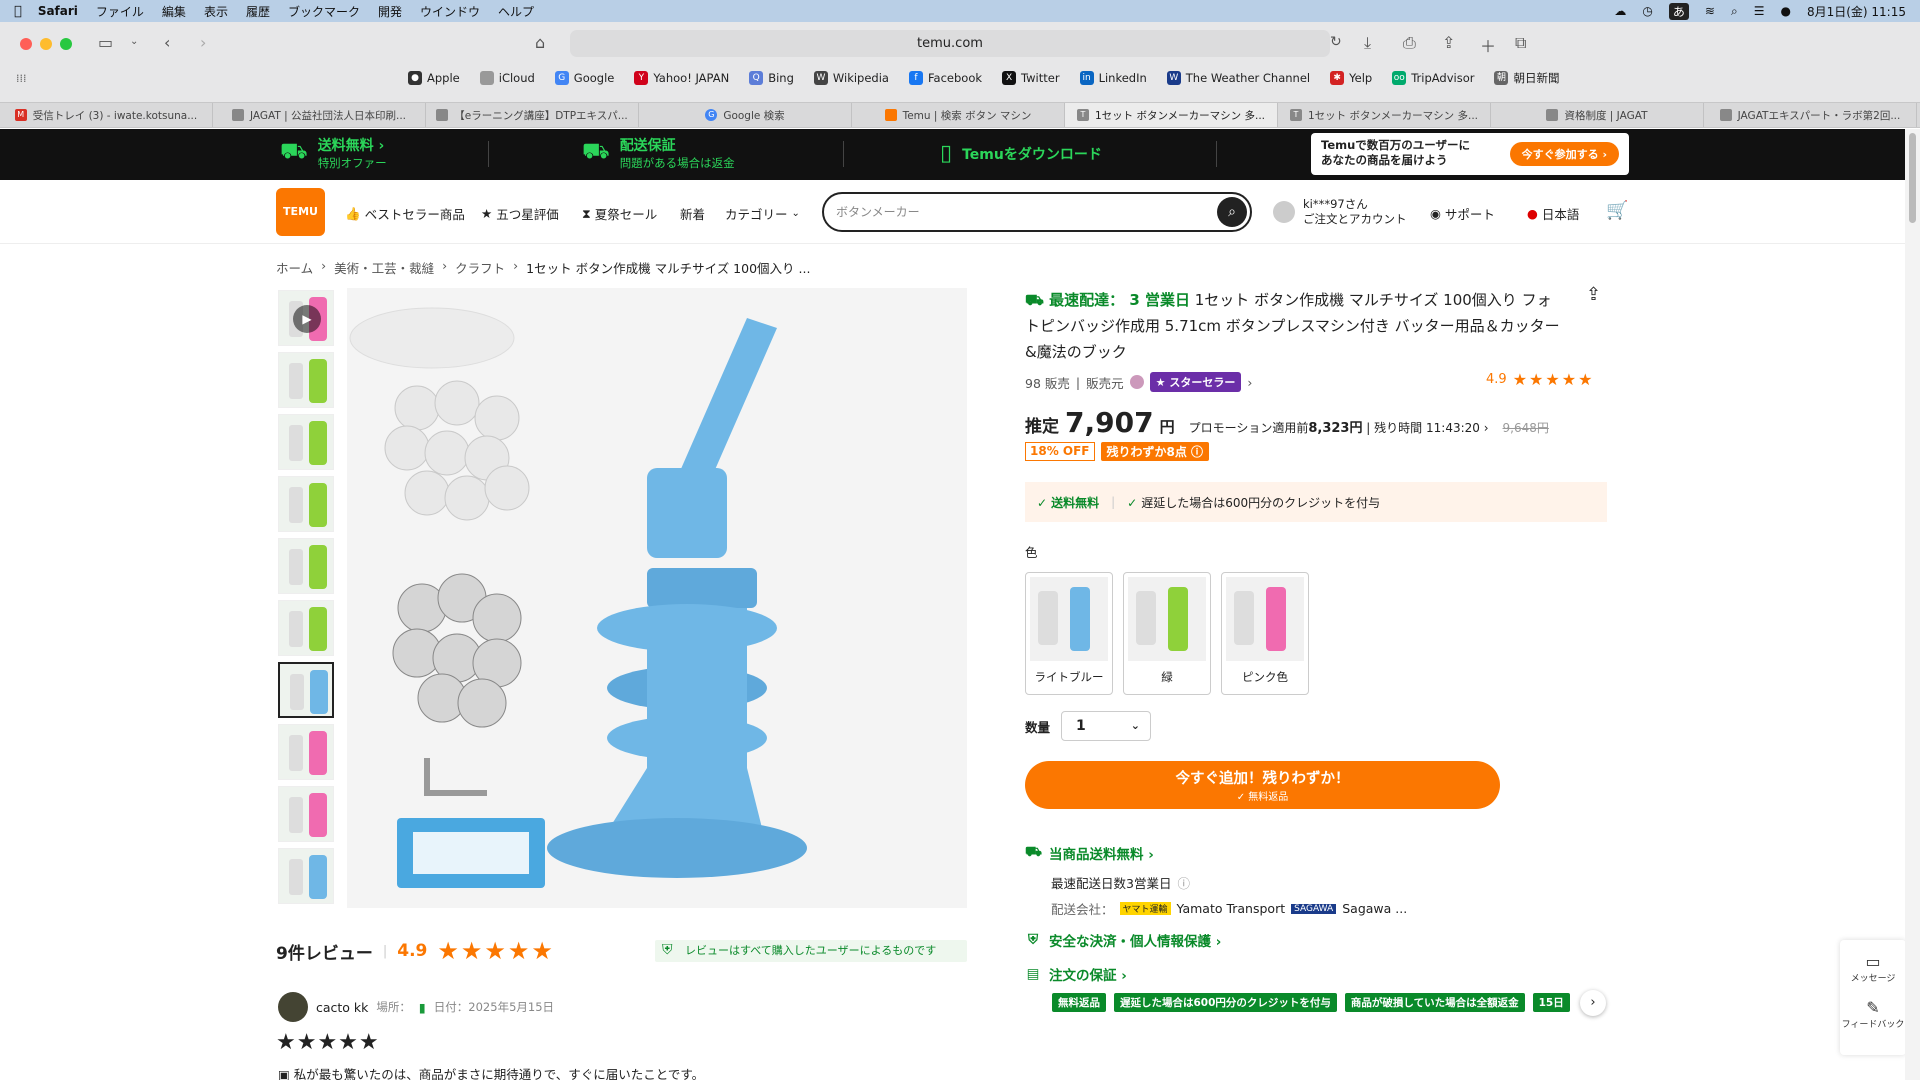  I want to click on back-icon: ‹, so click(167, 42).